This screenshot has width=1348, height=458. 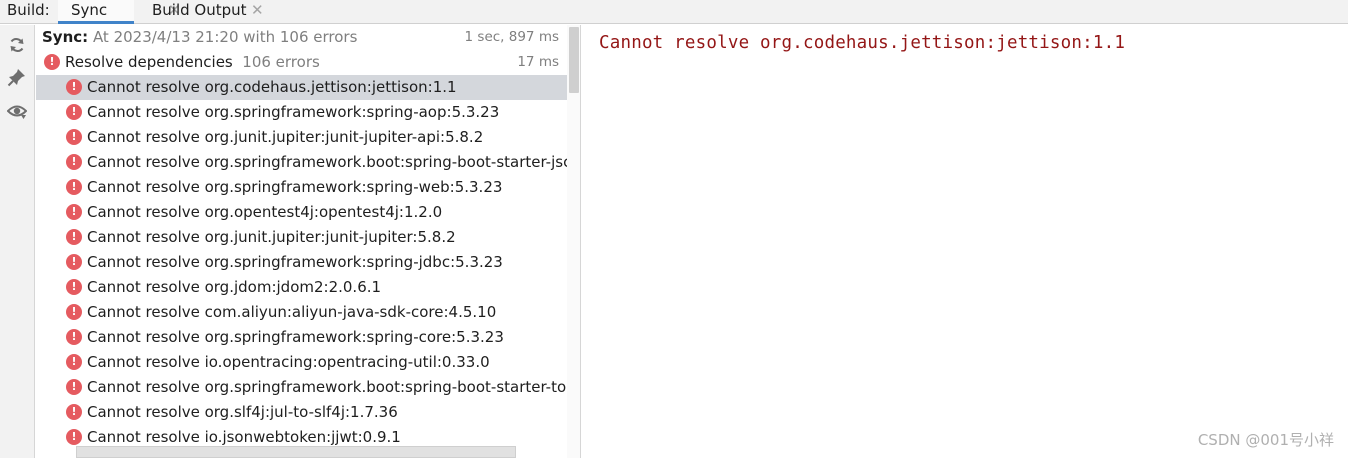 I want to click on resolve-label: Resolve dependencies, so click(x=149, y=62).